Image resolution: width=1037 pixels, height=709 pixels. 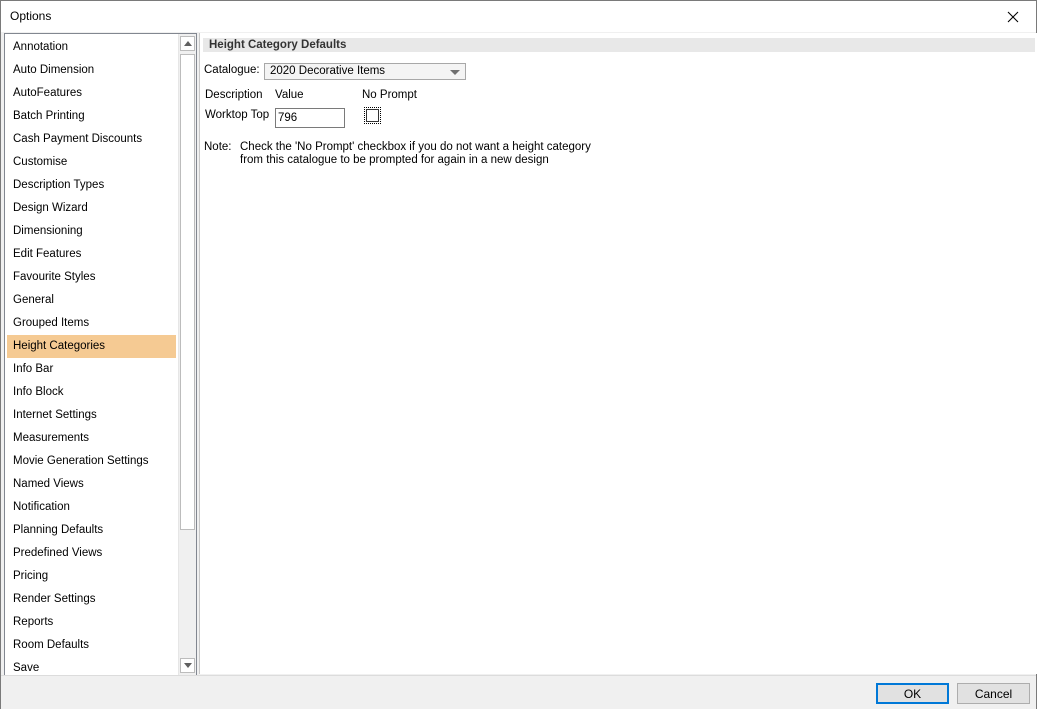 I want to click on ok-button: OK, so click(x=912, y=693).